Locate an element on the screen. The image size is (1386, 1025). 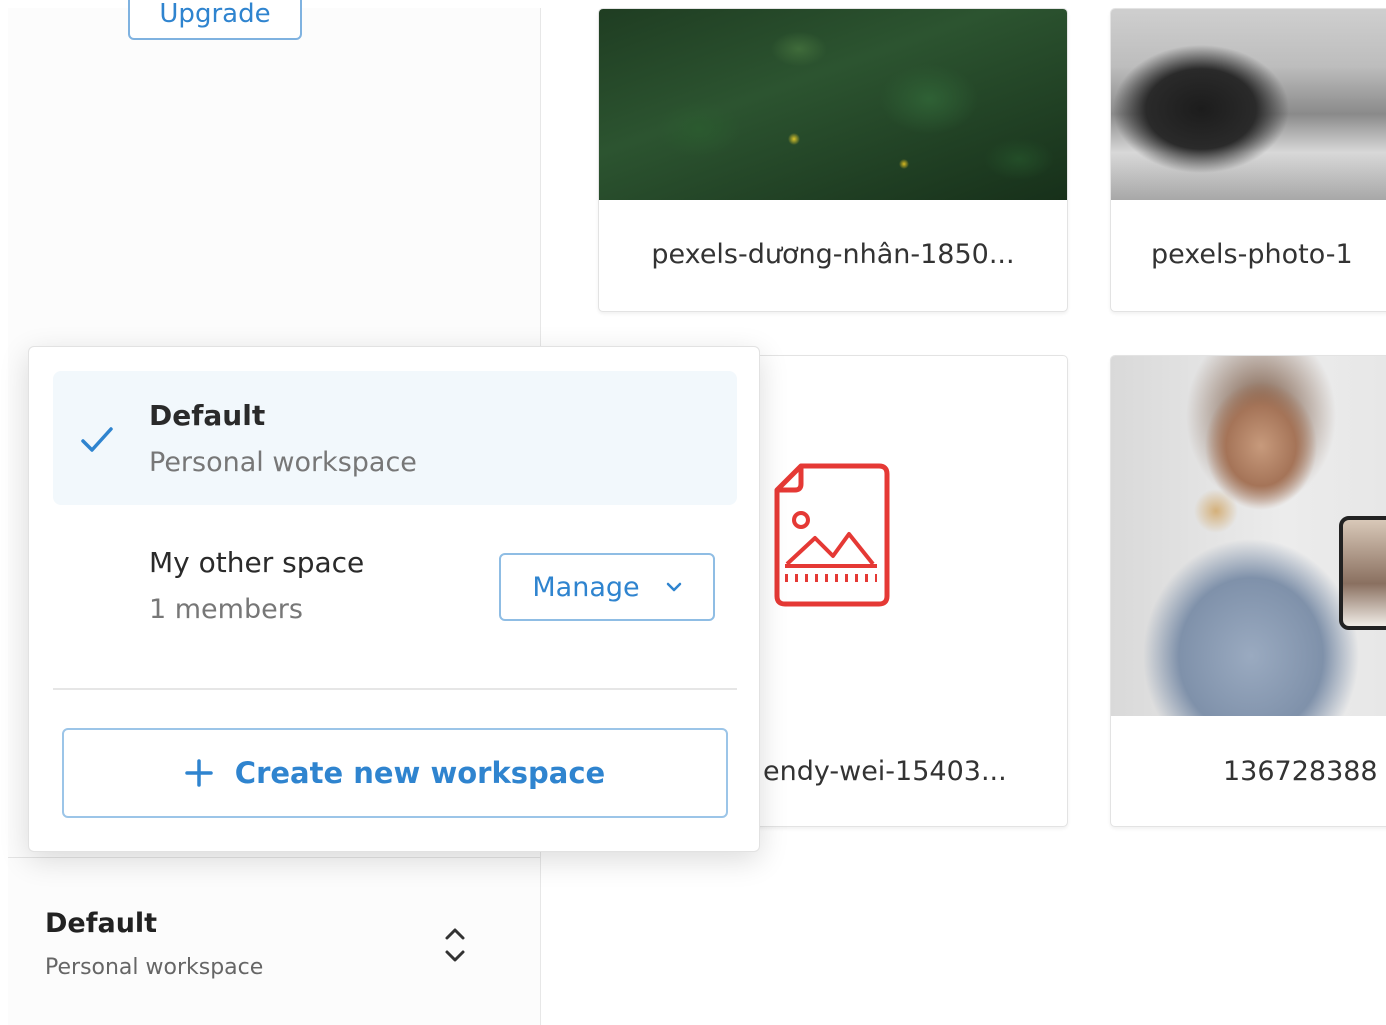
check-icon is located at coordinates (97, 439).